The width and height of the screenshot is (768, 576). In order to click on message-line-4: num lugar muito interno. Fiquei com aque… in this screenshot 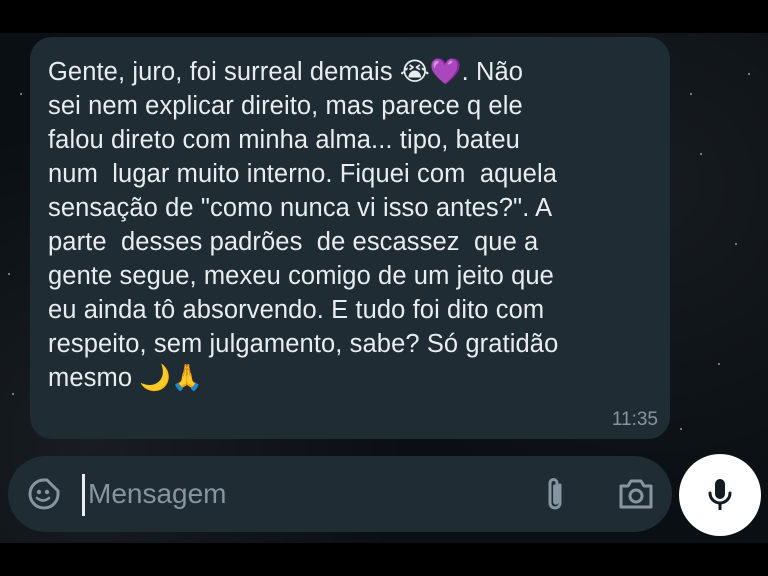, I will do `click(302, 174)`.